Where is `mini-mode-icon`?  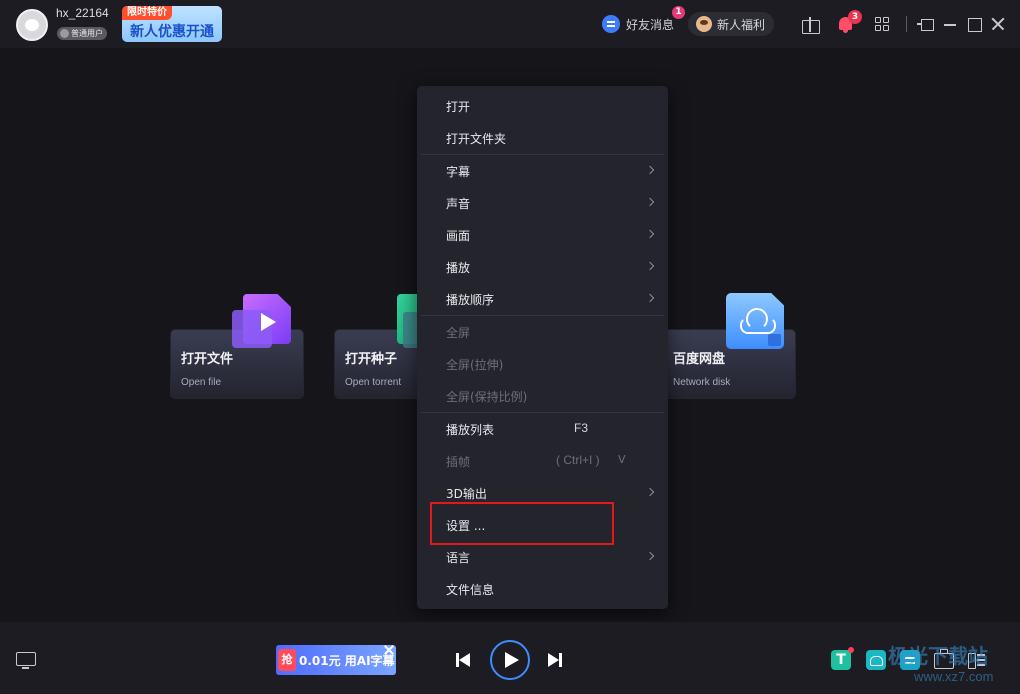 mini-mode-icon is located at coordinates (926, 24).